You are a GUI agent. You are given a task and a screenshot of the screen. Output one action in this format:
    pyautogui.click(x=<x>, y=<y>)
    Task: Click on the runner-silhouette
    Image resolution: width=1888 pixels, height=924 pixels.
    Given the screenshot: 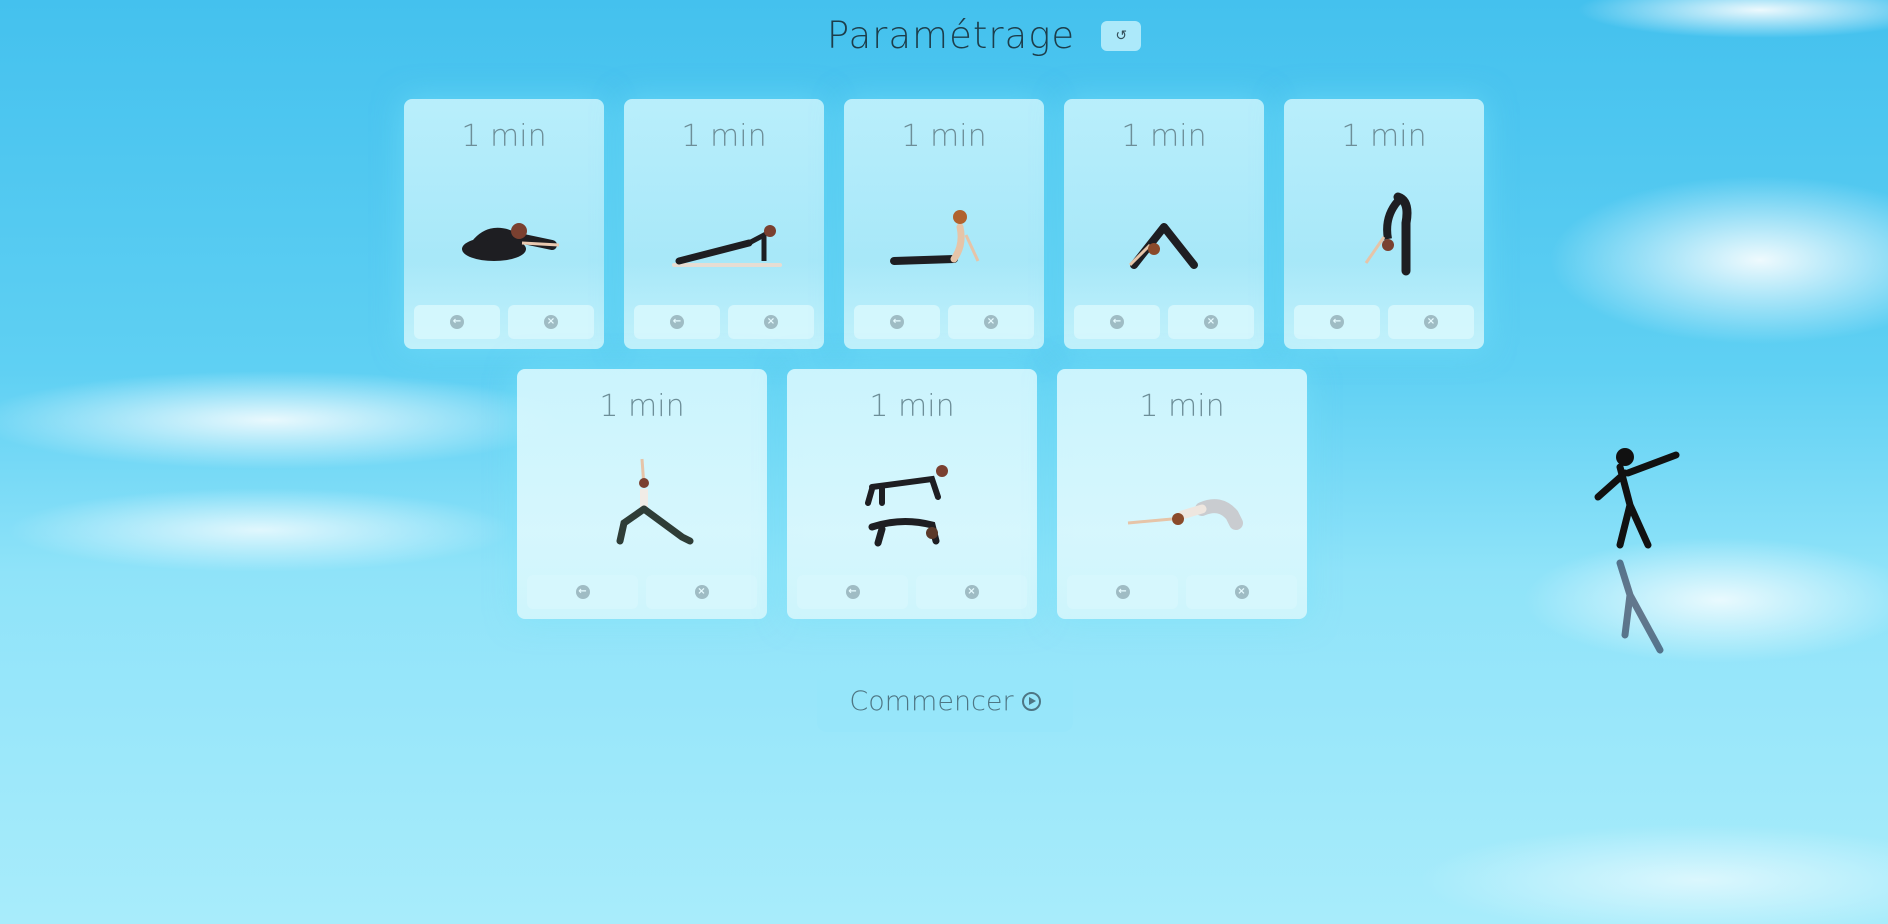 What is the action you would take?
    pyautogui.click(x=1637, y=551)
    